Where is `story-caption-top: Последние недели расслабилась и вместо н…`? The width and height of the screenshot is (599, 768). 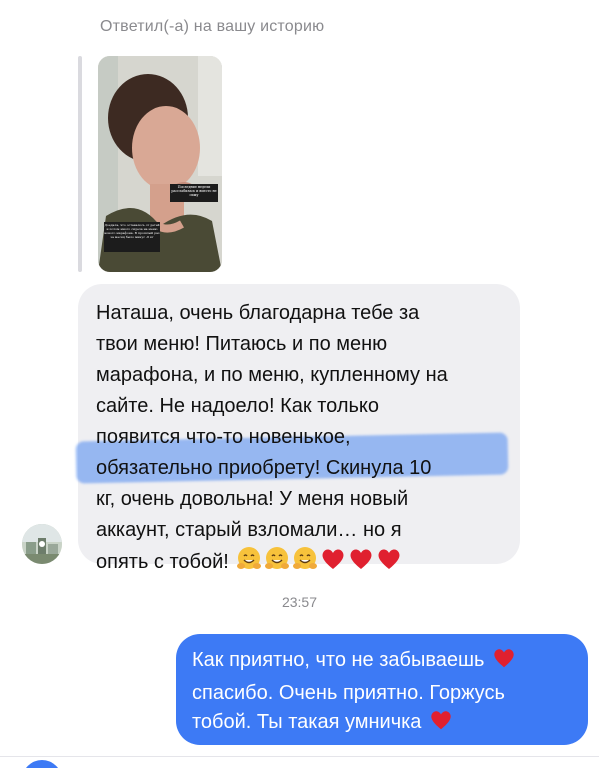
story-caption-top: Последние недели расслабилась и вместо н… is located at coordinates (194, 191).